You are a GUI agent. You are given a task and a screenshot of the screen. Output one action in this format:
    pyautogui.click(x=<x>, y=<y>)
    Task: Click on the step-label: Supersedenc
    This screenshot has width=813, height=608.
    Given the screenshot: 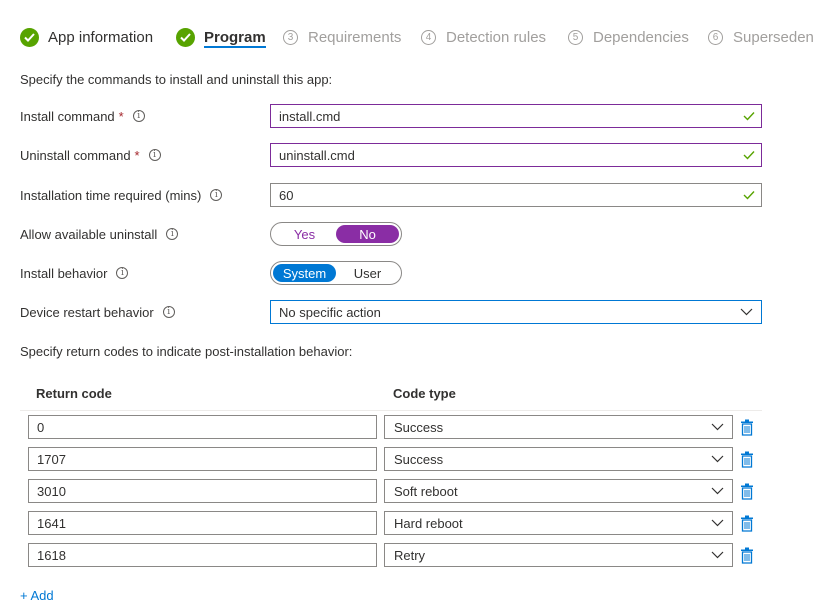 What is the action you would take?
    pyautogui.click(x=773, y=37)
    